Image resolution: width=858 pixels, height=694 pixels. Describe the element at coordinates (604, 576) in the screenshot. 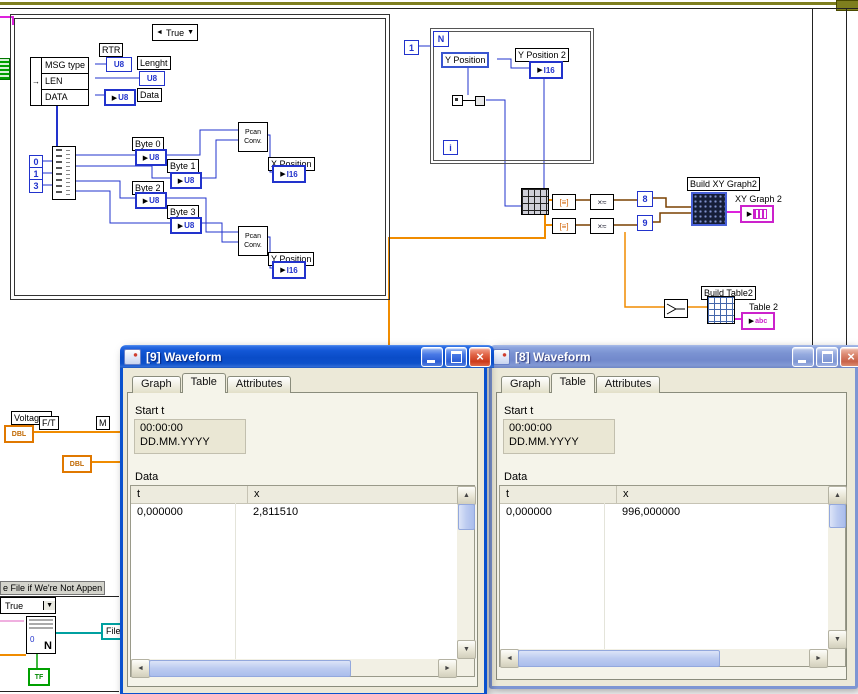

I see `column-divider` at that location.